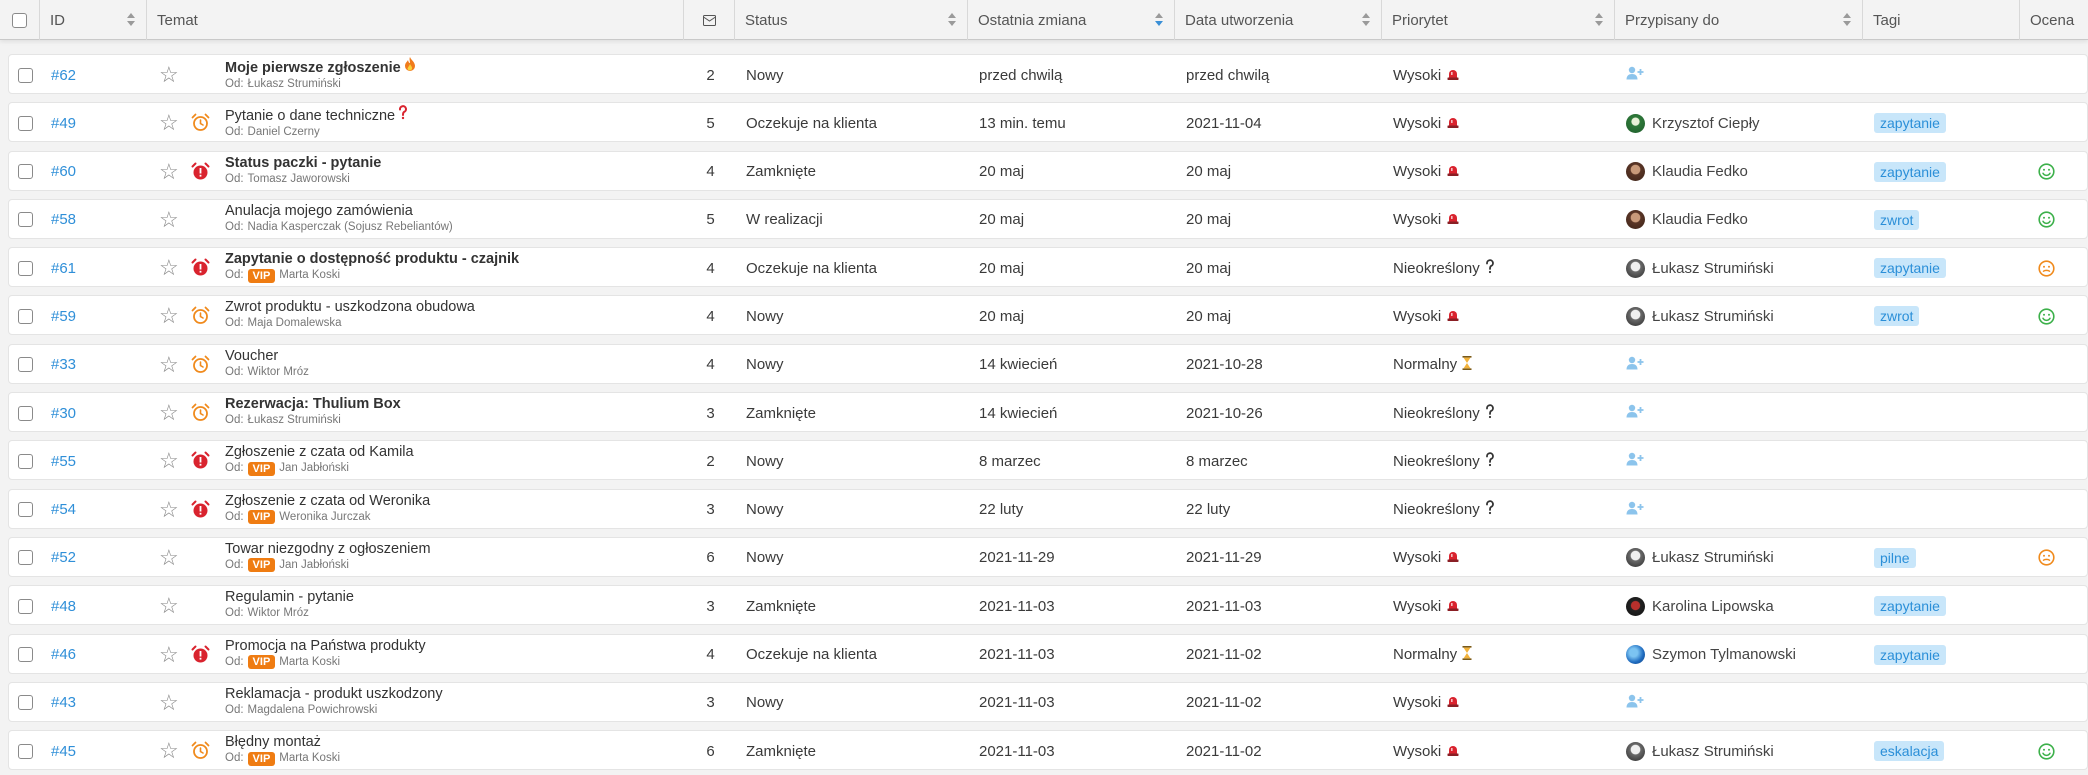 This screenshot has height=775, width=2088. Describe the element at coordinates (445, 604) in the screenshot. I see `ticket-subject: Regulamin - pytanie Od: Wiktor Mróz` at that location.